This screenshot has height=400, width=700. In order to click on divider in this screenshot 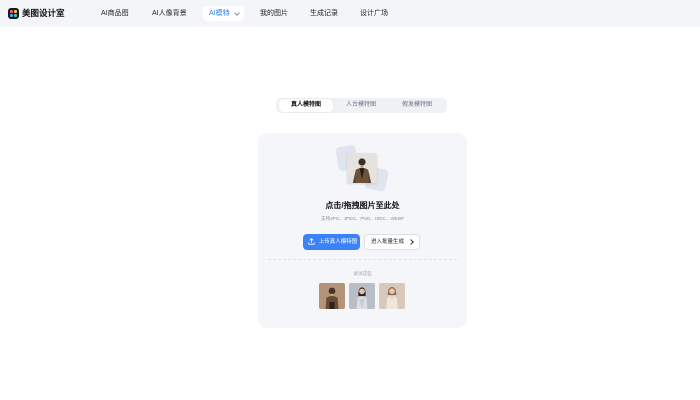, I will do `click(362, 259)`.